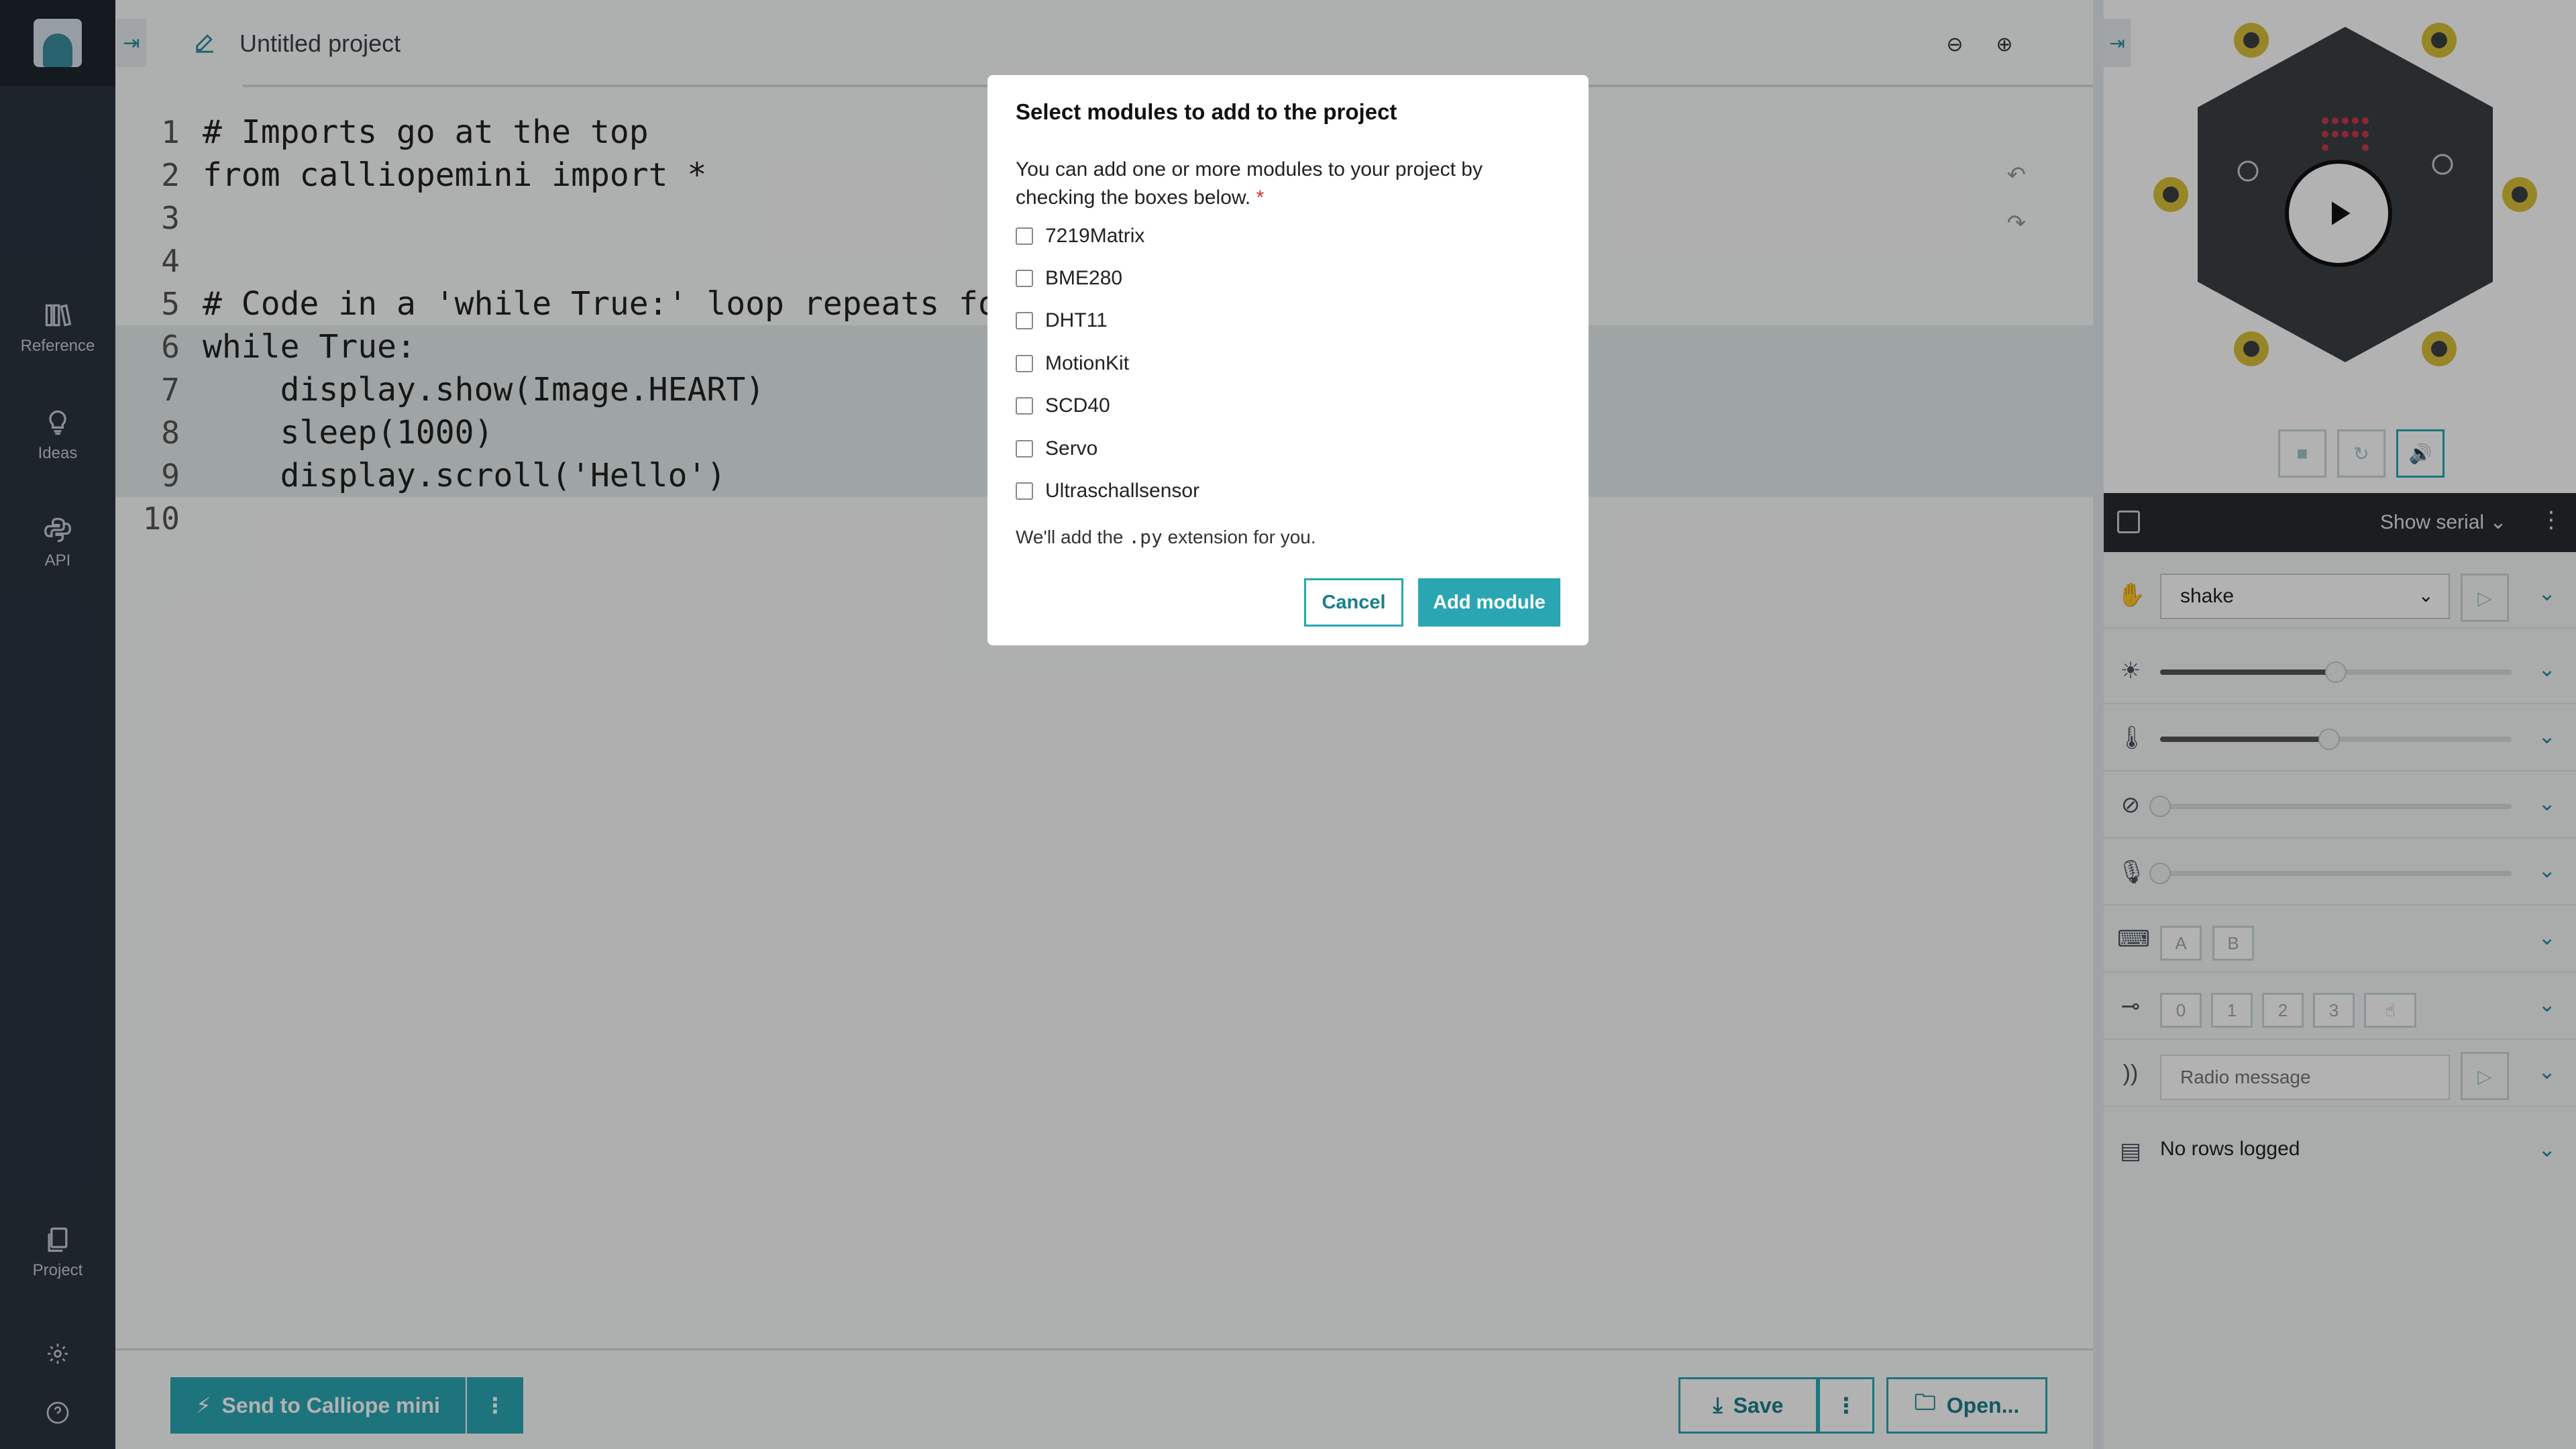  I want to click on cancel-button: Cancel, so click(1353, 602).